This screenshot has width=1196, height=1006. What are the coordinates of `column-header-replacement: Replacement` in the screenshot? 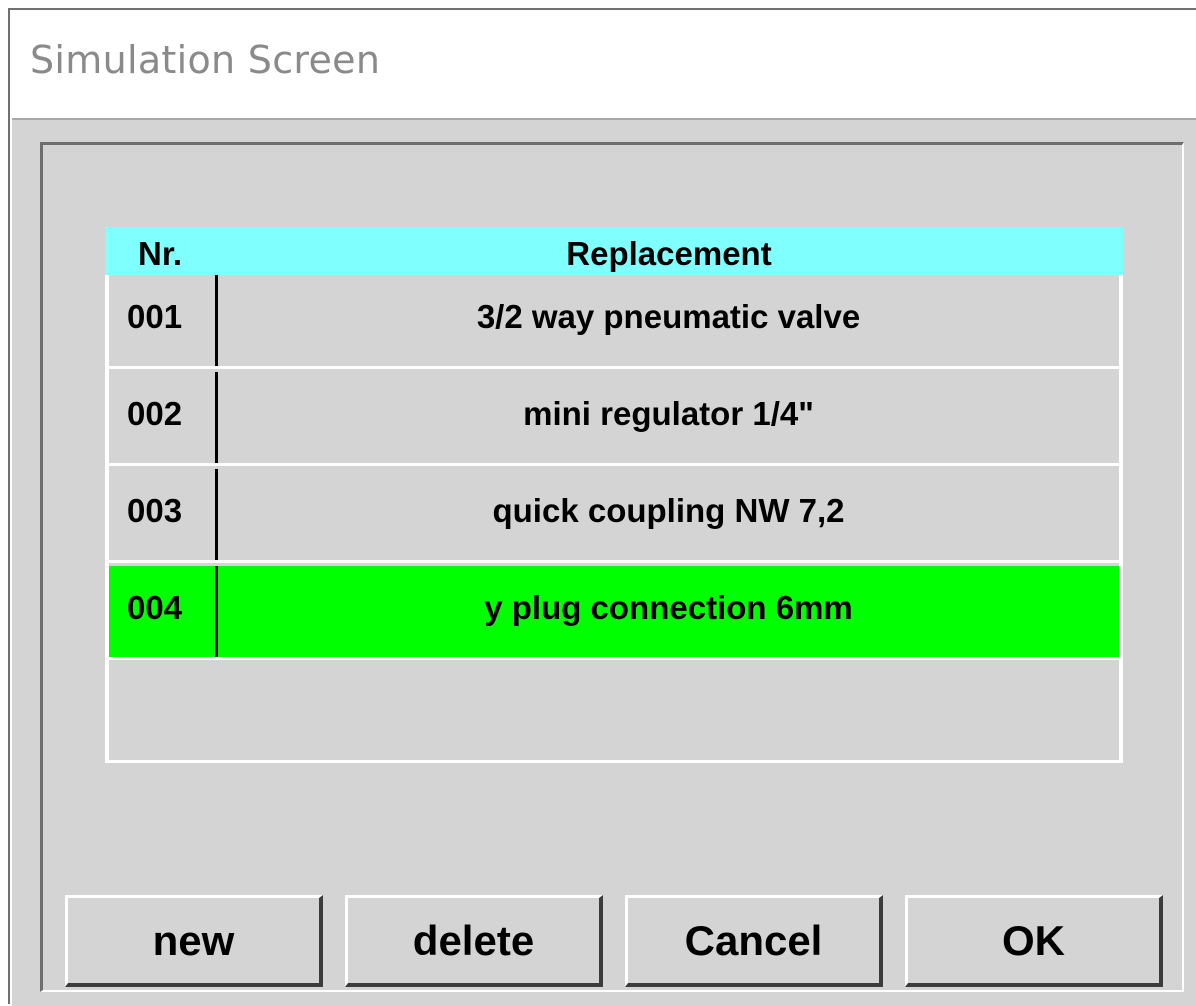 It's located at (669, 251).